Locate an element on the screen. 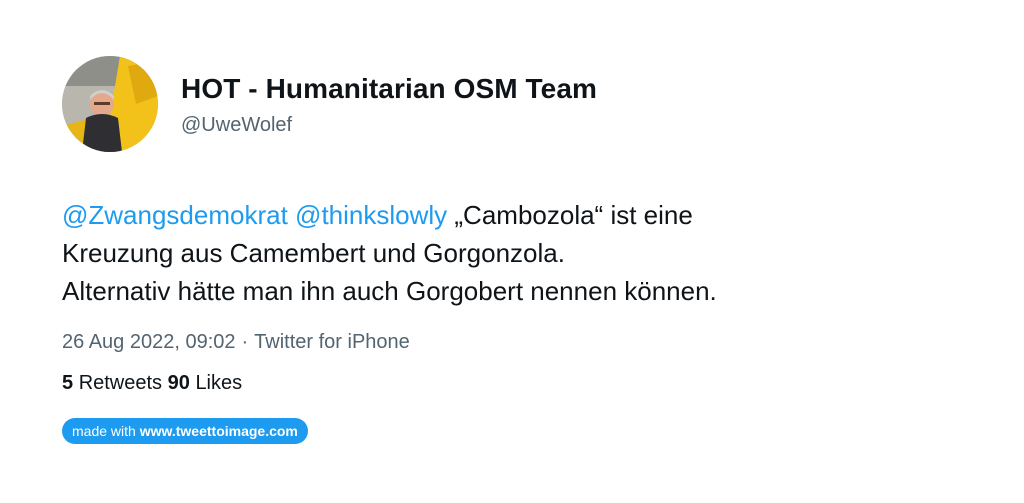 The height and width of the screenshot is (503, 1024). tweet-source: Twitter for iPhone is located at coordinates (332, 342).